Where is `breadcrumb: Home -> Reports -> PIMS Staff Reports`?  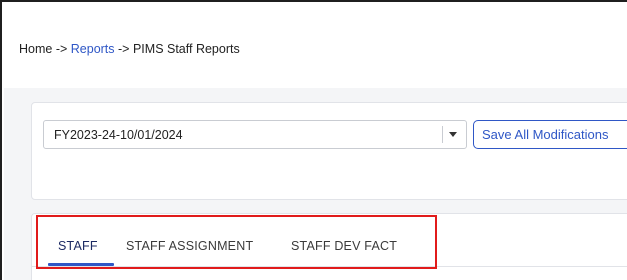 breadcrumb: Home -> Reports -> PIMS Staff Reports is located at coordinates (129, 49).